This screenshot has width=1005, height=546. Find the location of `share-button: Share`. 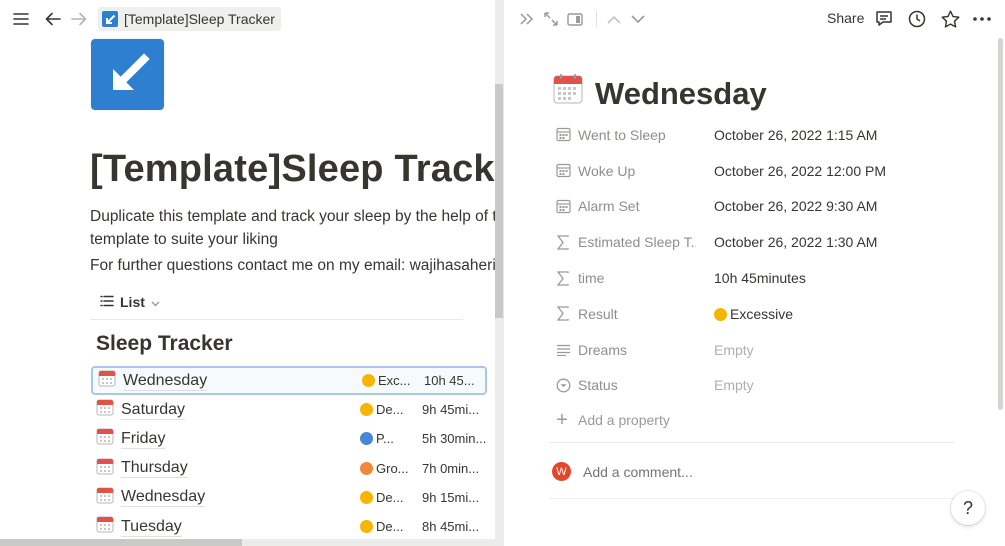

share-button: Share is located at coordinates (845, 18).